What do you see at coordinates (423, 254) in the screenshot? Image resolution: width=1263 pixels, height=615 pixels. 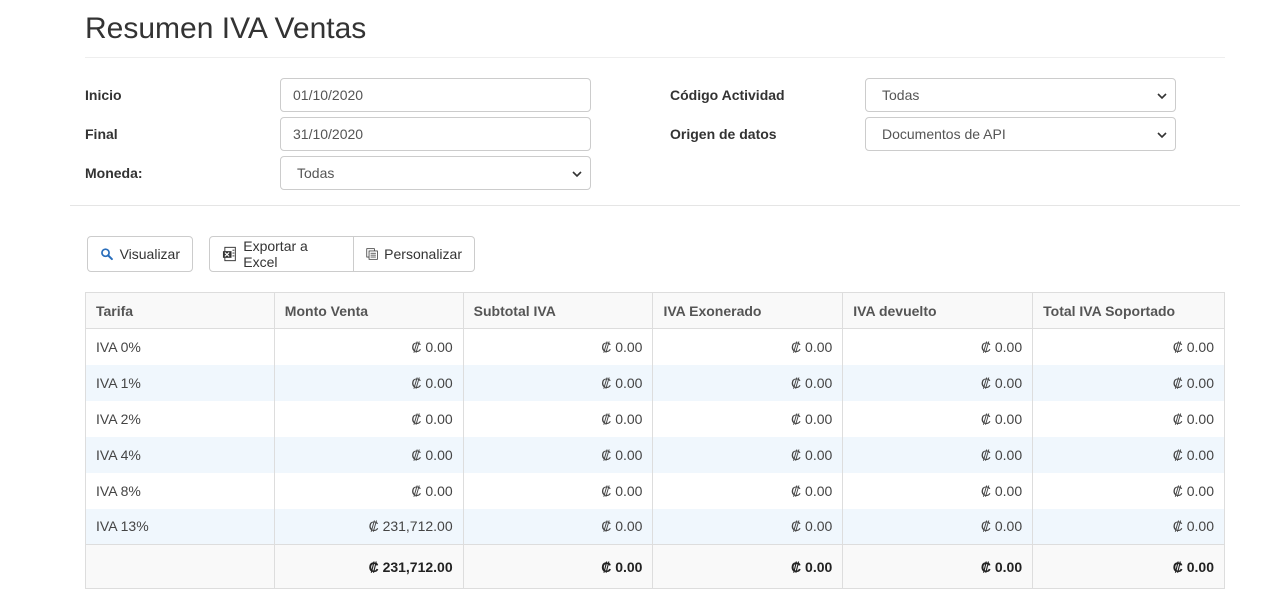 I see `personalizar-label: Personalizar` at bounding box center [423, 254].